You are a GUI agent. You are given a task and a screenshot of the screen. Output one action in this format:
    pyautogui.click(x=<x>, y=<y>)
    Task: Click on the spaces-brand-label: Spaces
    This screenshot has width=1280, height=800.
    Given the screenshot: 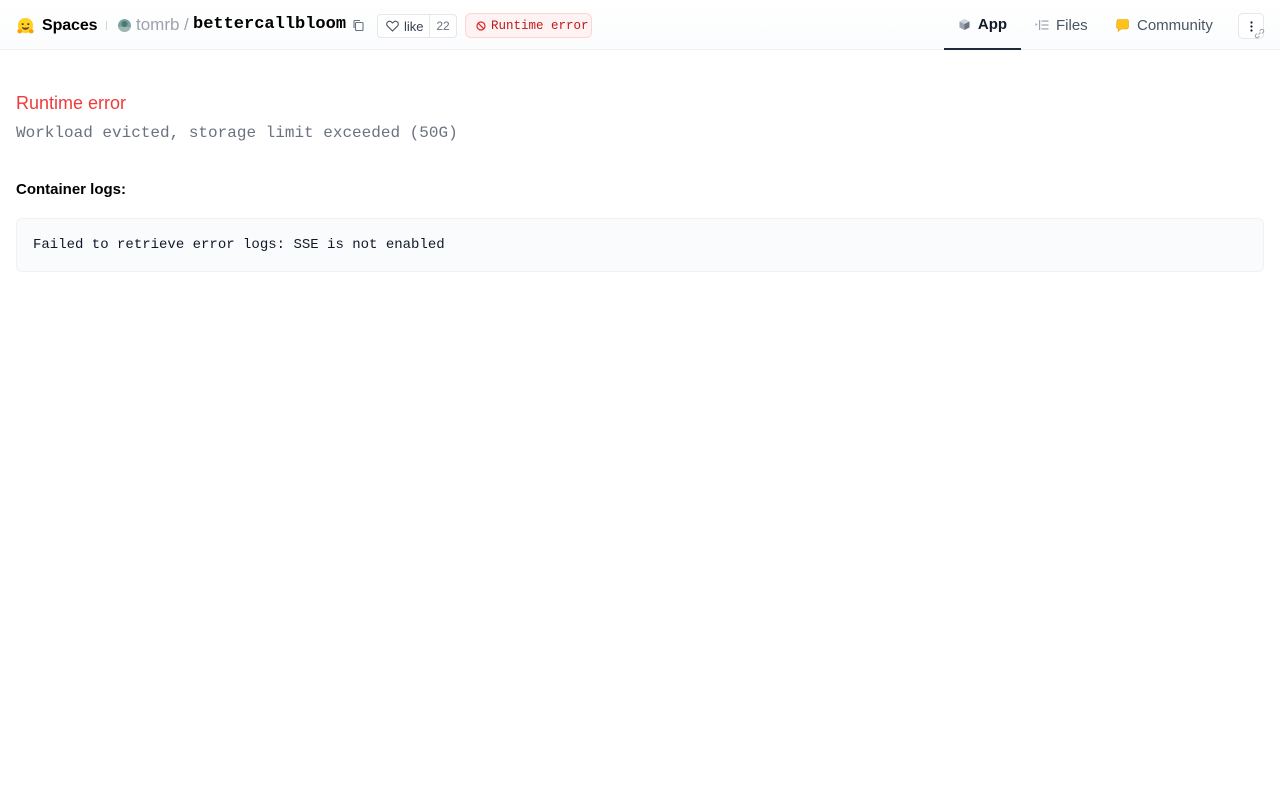 What is the action you would take?
    pyautogui.click(x=70, y=25)
    